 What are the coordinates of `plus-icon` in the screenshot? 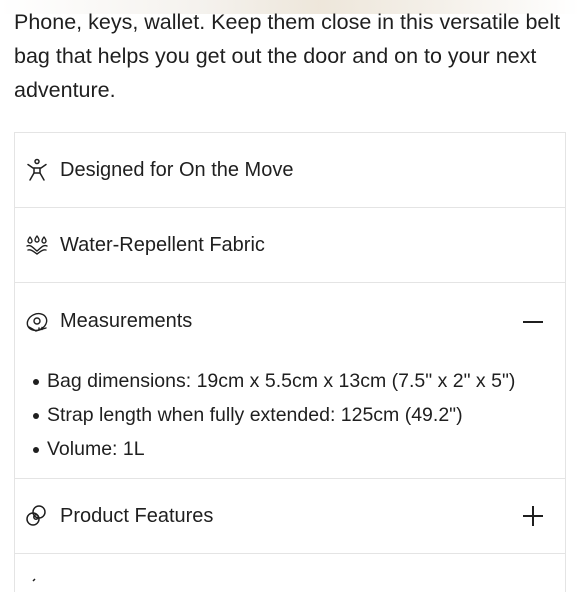 It's located at (533, 516).